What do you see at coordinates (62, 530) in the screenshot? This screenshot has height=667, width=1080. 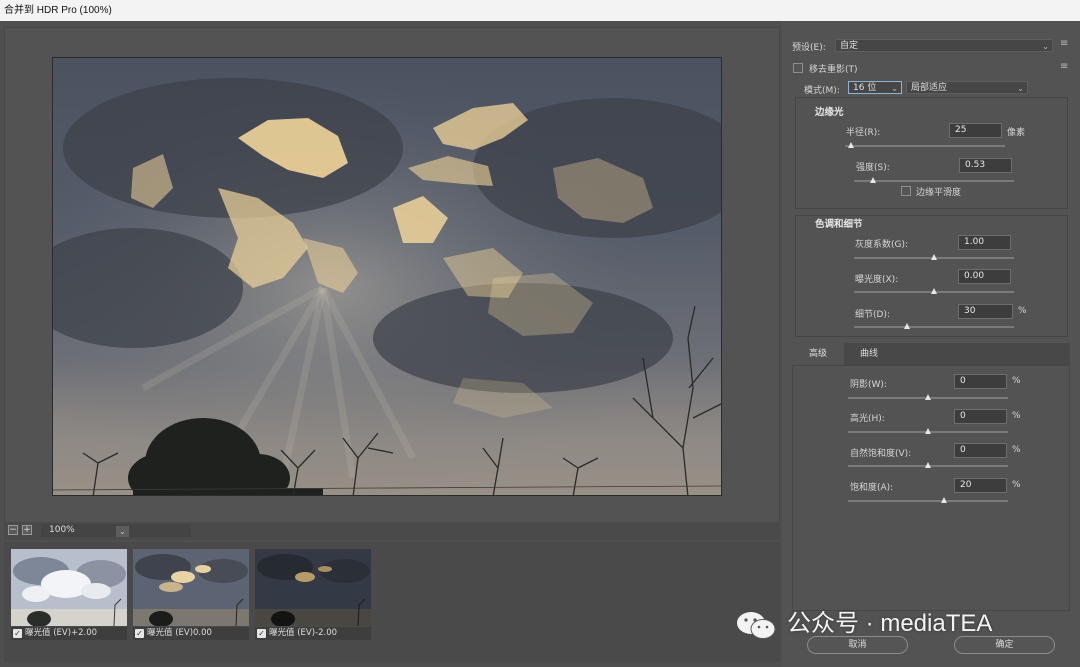 I see `zoom-level: 100%` at bounding box center [62, 530].